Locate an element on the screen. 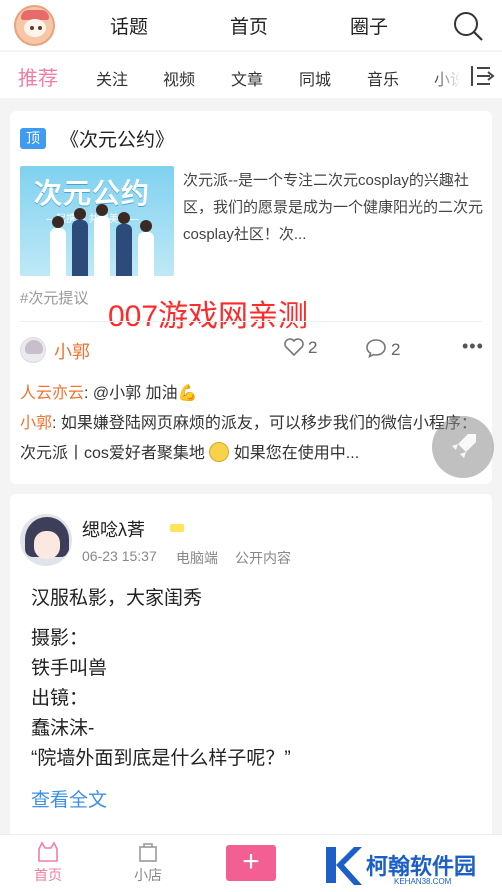 Image resolution: width=502 pixels, height=892 pixels. user-name: 缌唸λ萕 is located at coordinates (113, 529).